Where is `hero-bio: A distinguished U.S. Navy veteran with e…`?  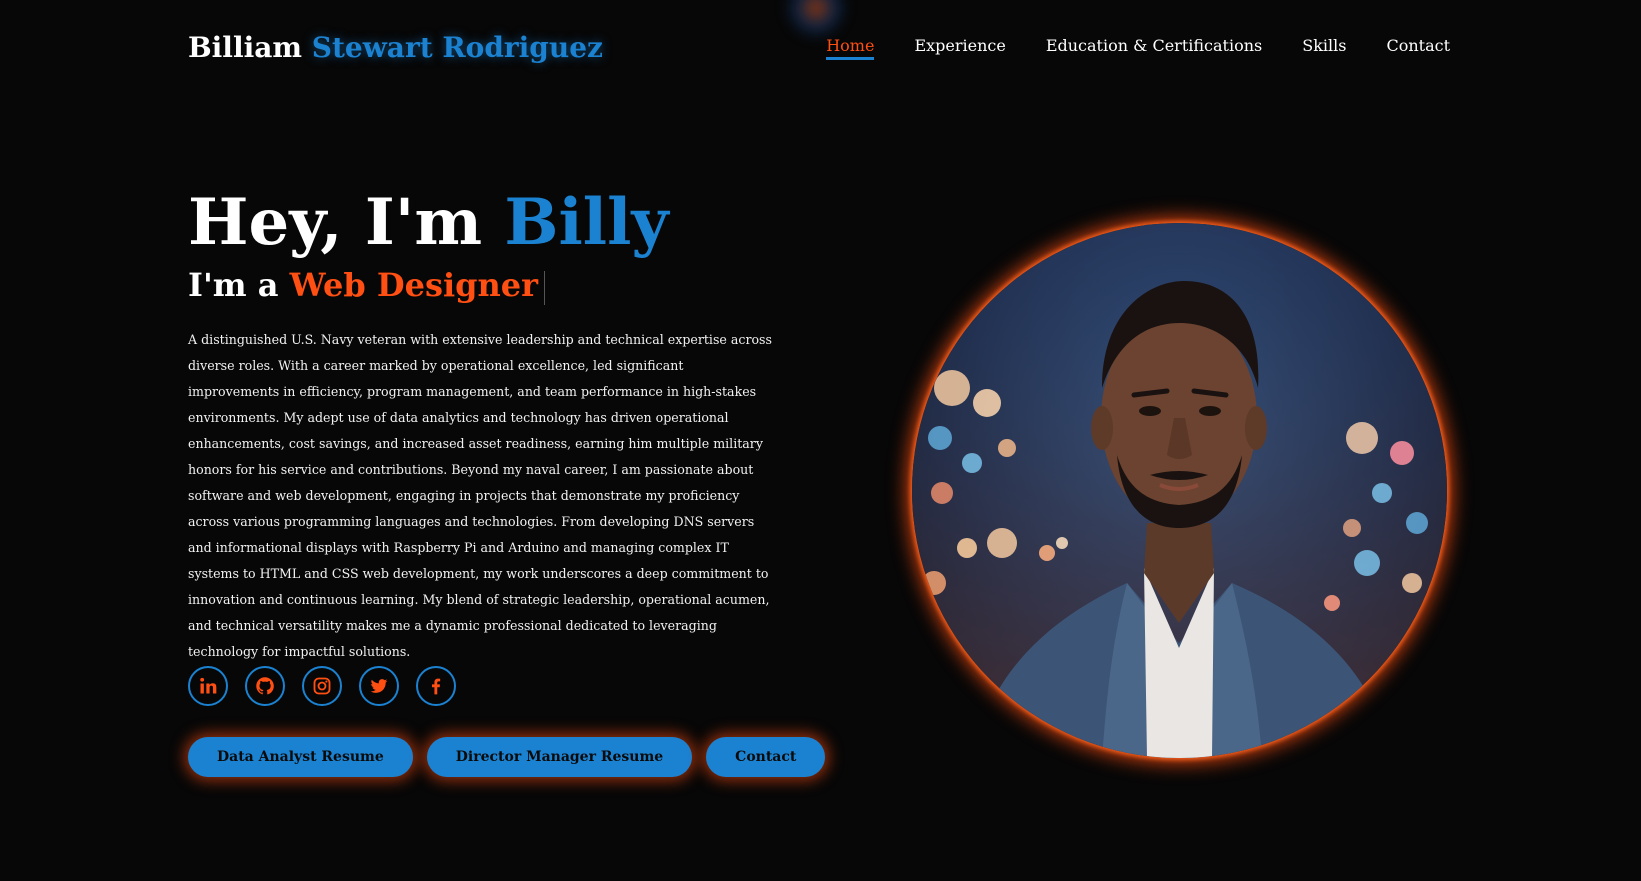 hero-bio: A distinguished U.S. Navy veteran with e… is located at coordinates (480, 495).